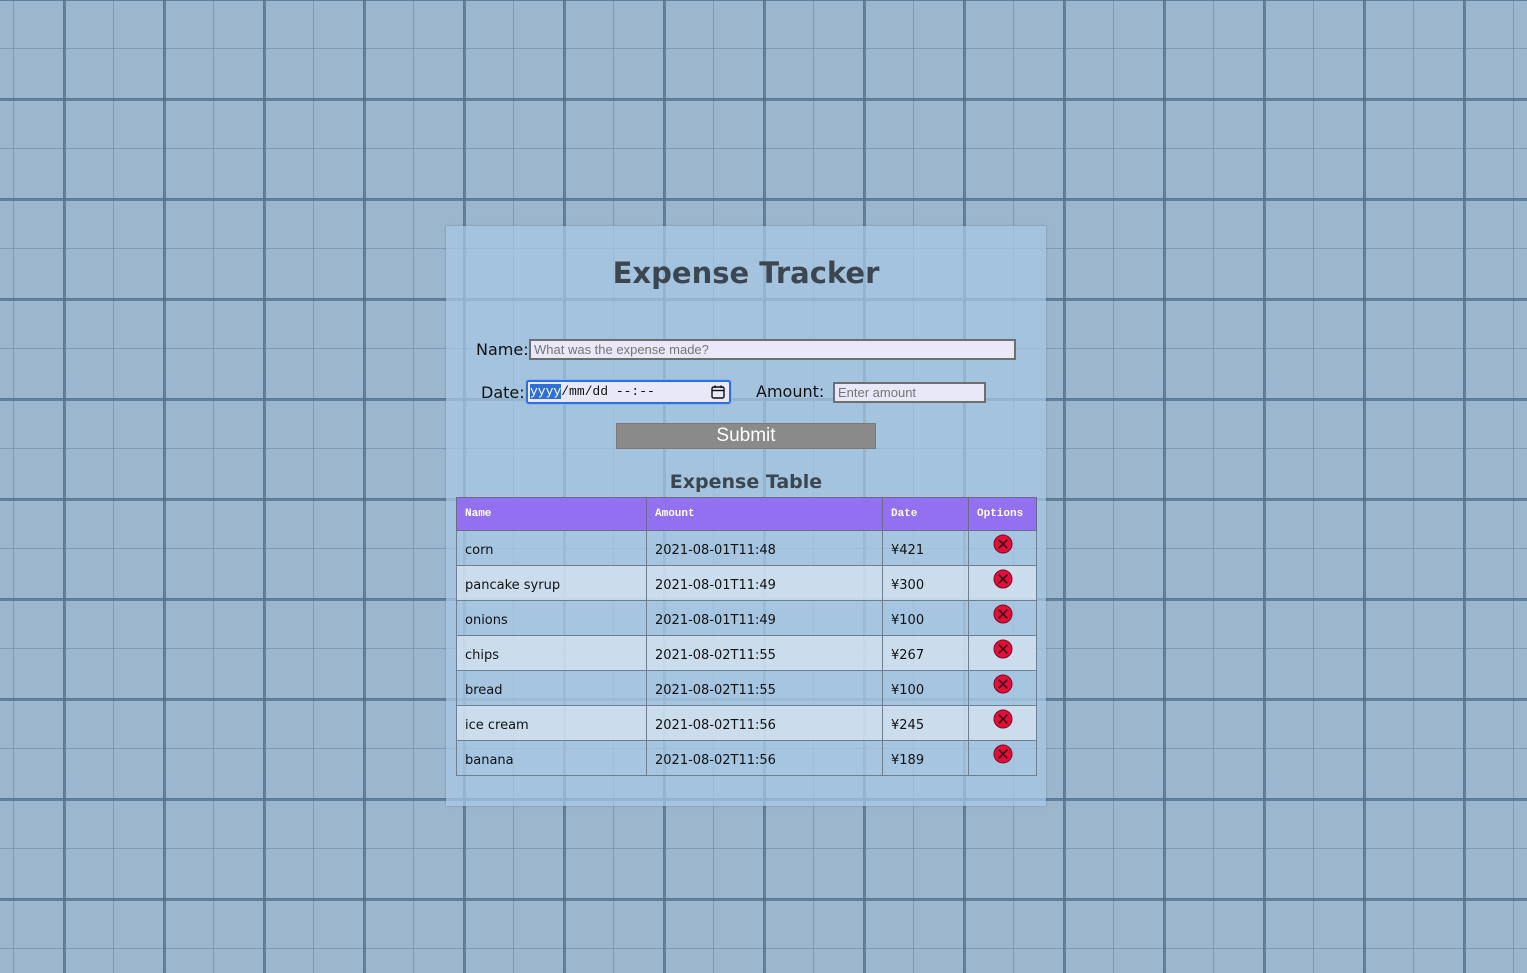 The height and width of the screenshot is (973, 1527). What do you see at coordinates (746, 482) in the screenshot?
I see `expense-table-title: Expense Table` at bounding box center [746, 482].